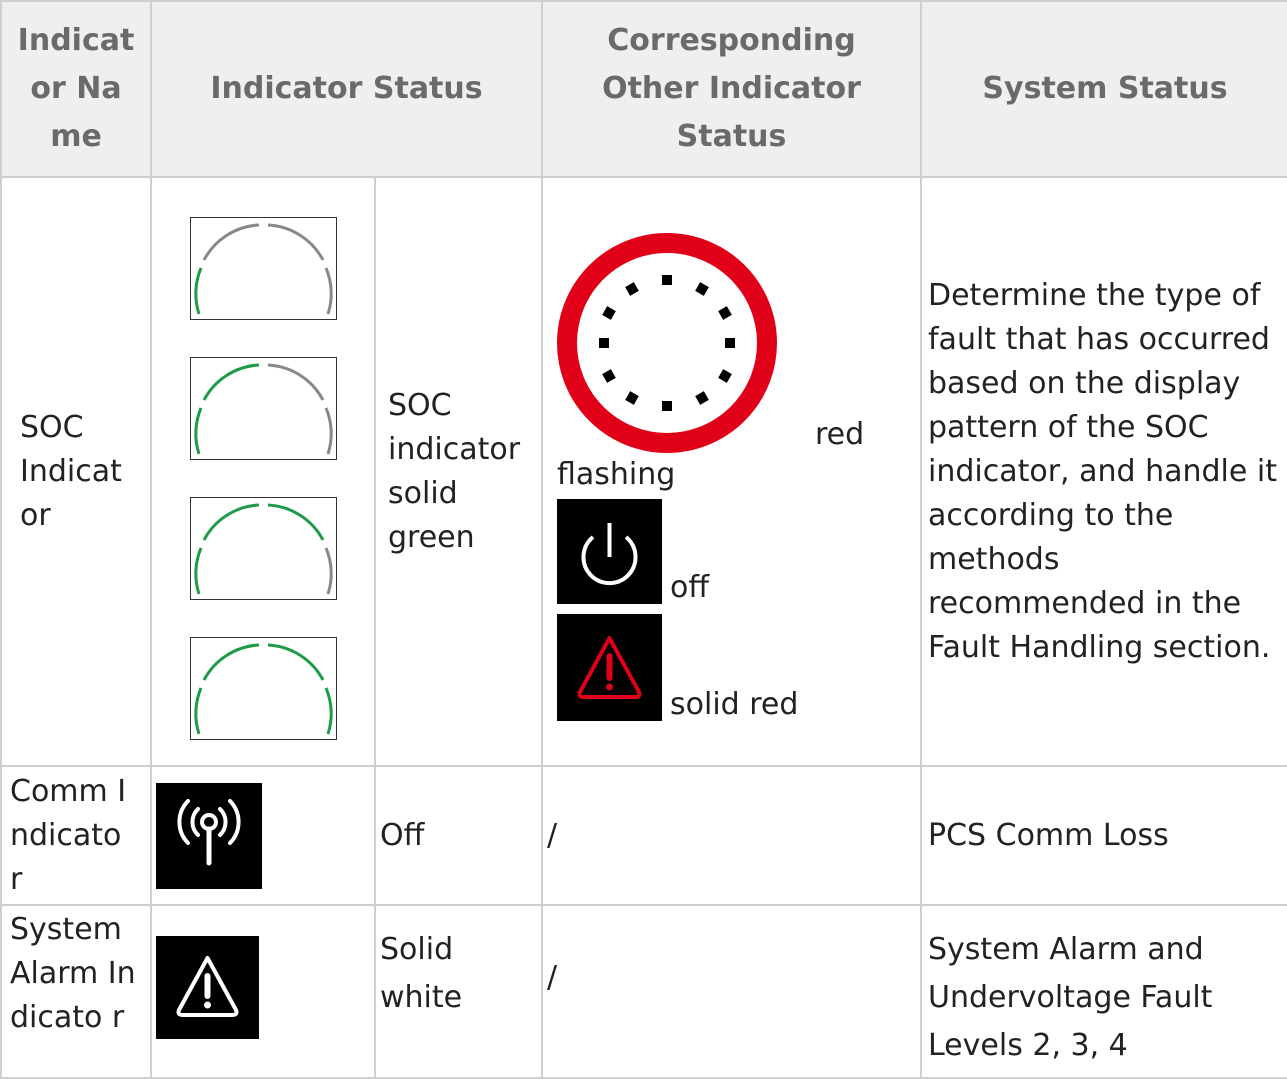 This screenshot has height=1079, width=1287. I want to click on header-other-indicator-status: Corresponding Other Indicator Status, so click(731, 89).